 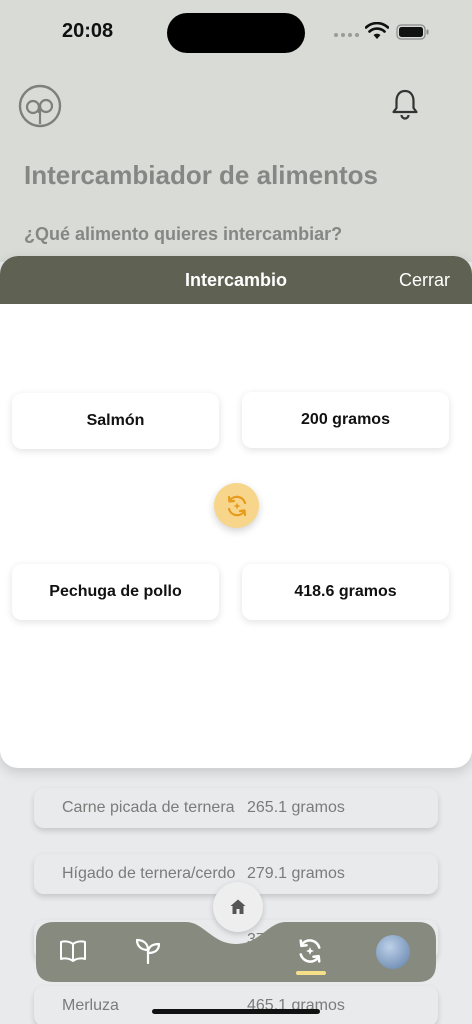 What do you see at coordinates (424, 280) in the screenshot?
I see `close-button: Cerrar` at bounding box center [424, 280].